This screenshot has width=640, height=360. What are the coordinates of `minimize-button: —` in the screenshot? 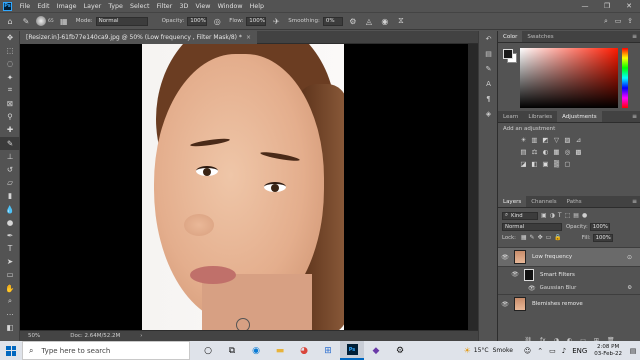 It's located at (585, 6).